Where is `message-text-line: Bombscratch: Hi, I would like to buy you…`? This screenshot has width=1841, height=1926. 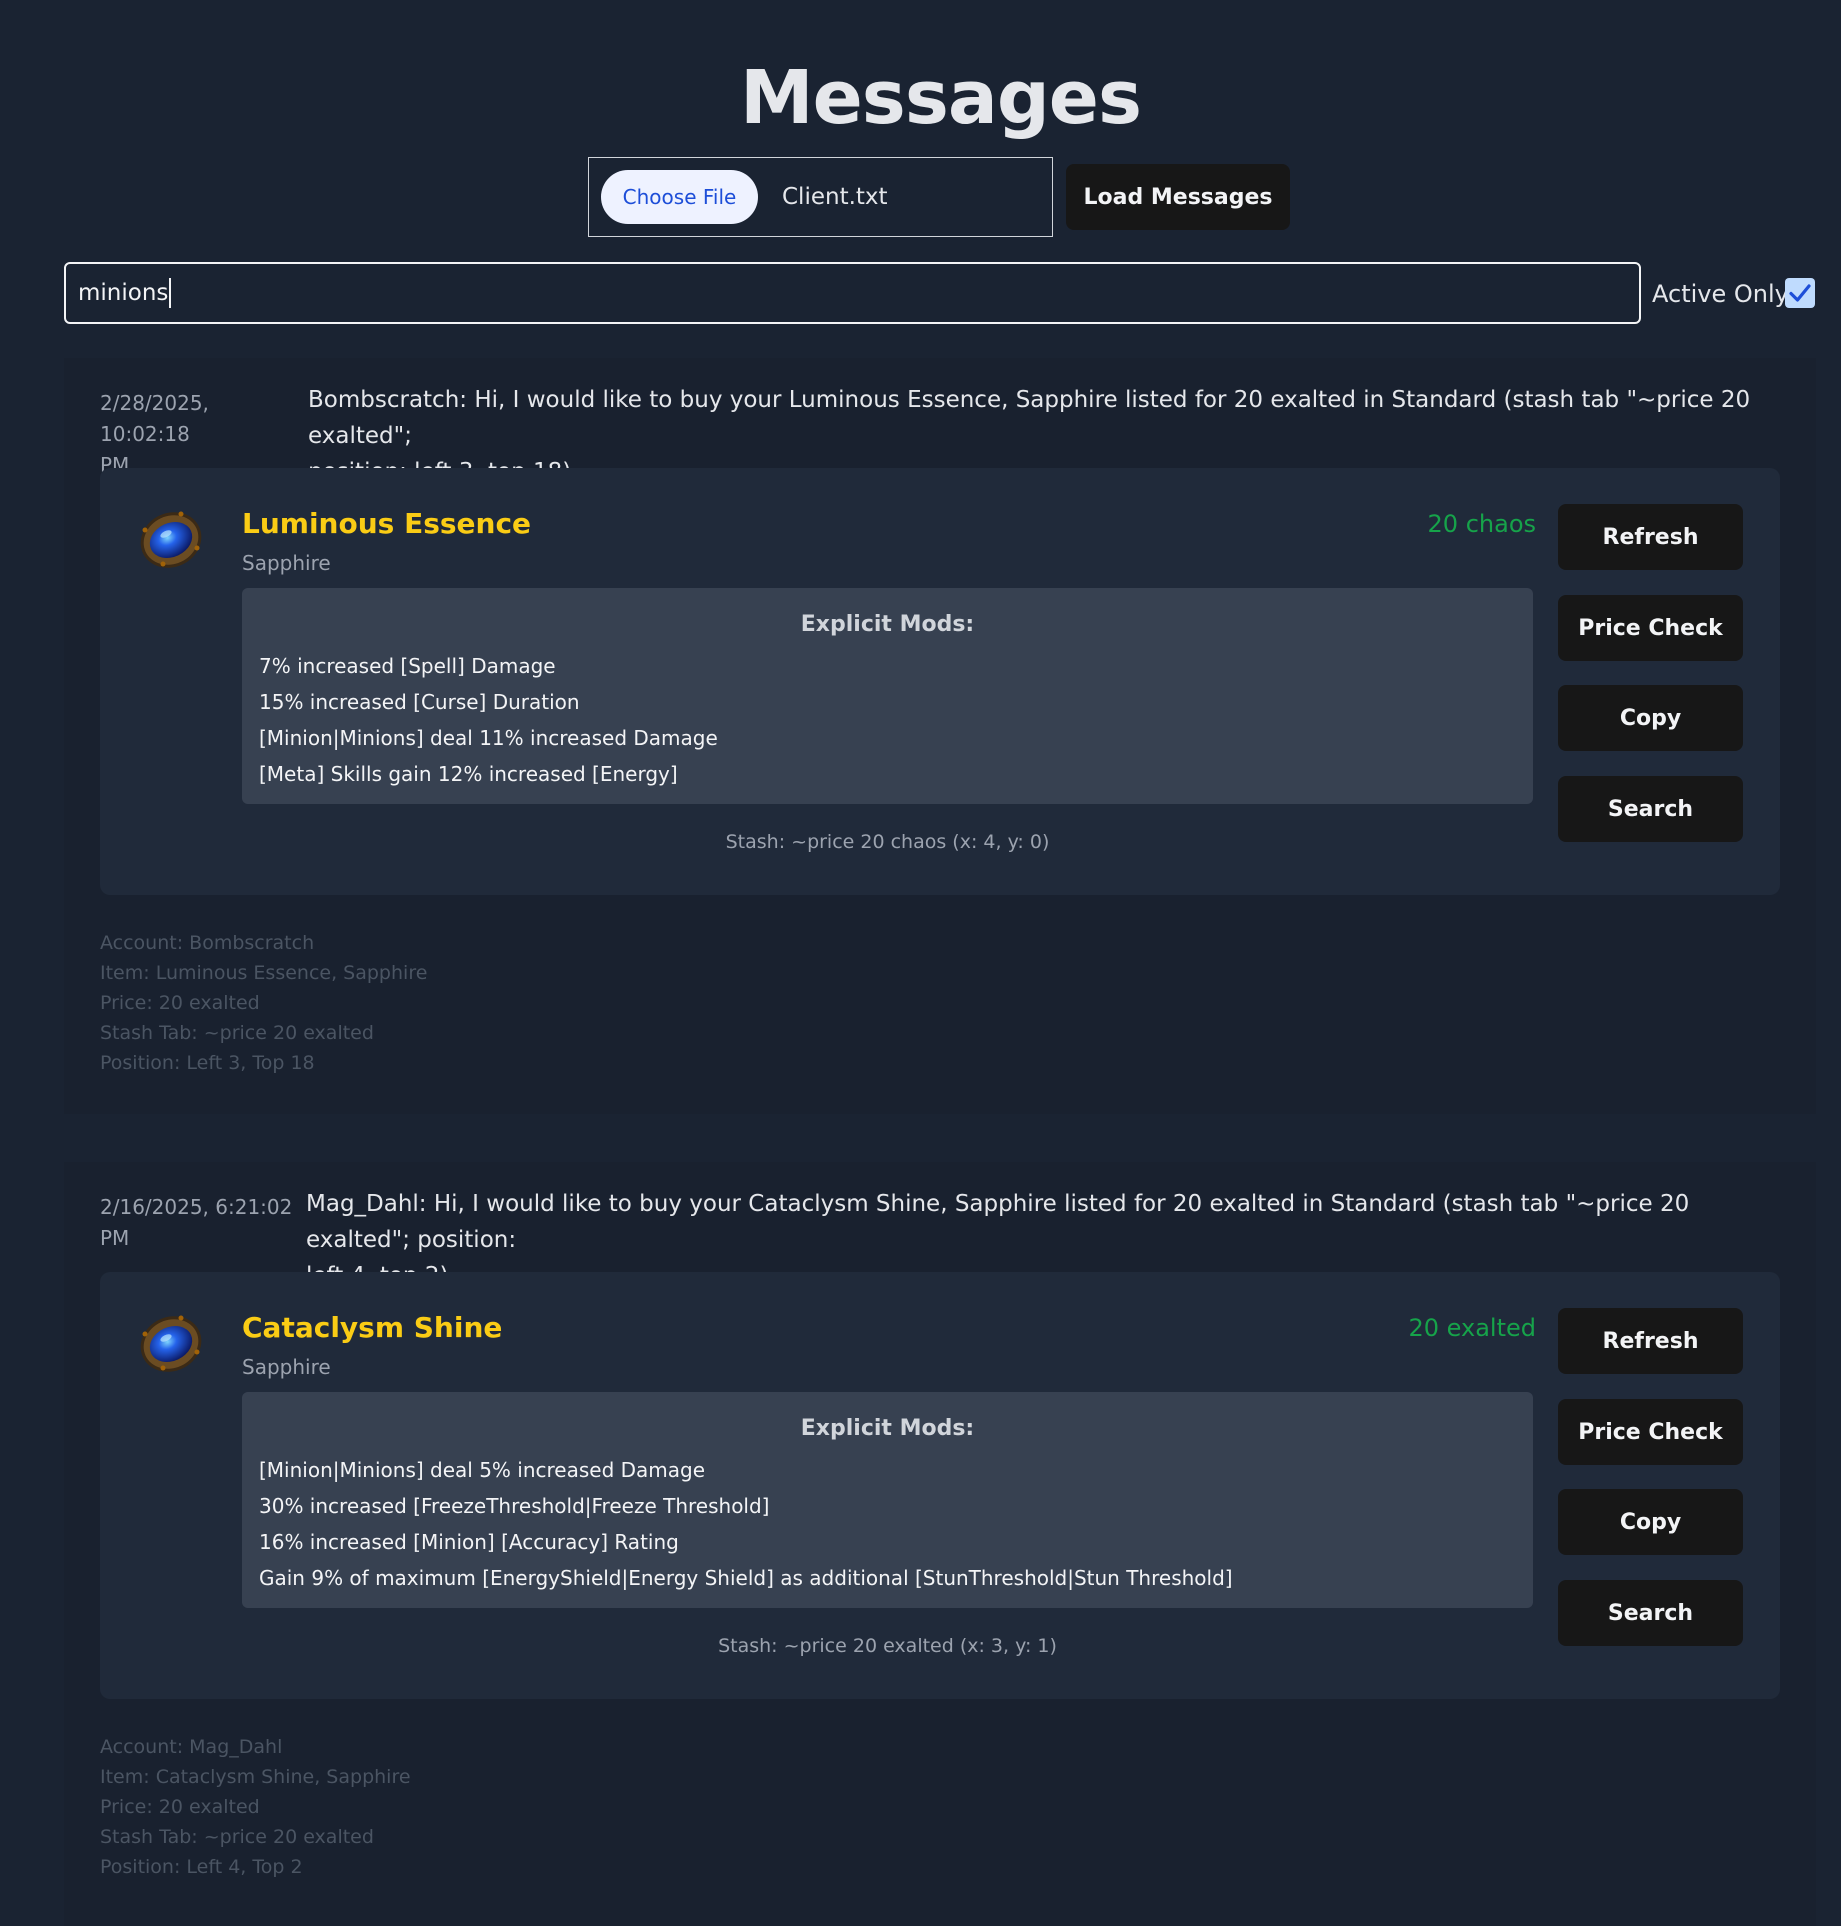
message-text-line: Bombscratch: Hi, I would like to buy you… is located at coordinates (1029, 418).